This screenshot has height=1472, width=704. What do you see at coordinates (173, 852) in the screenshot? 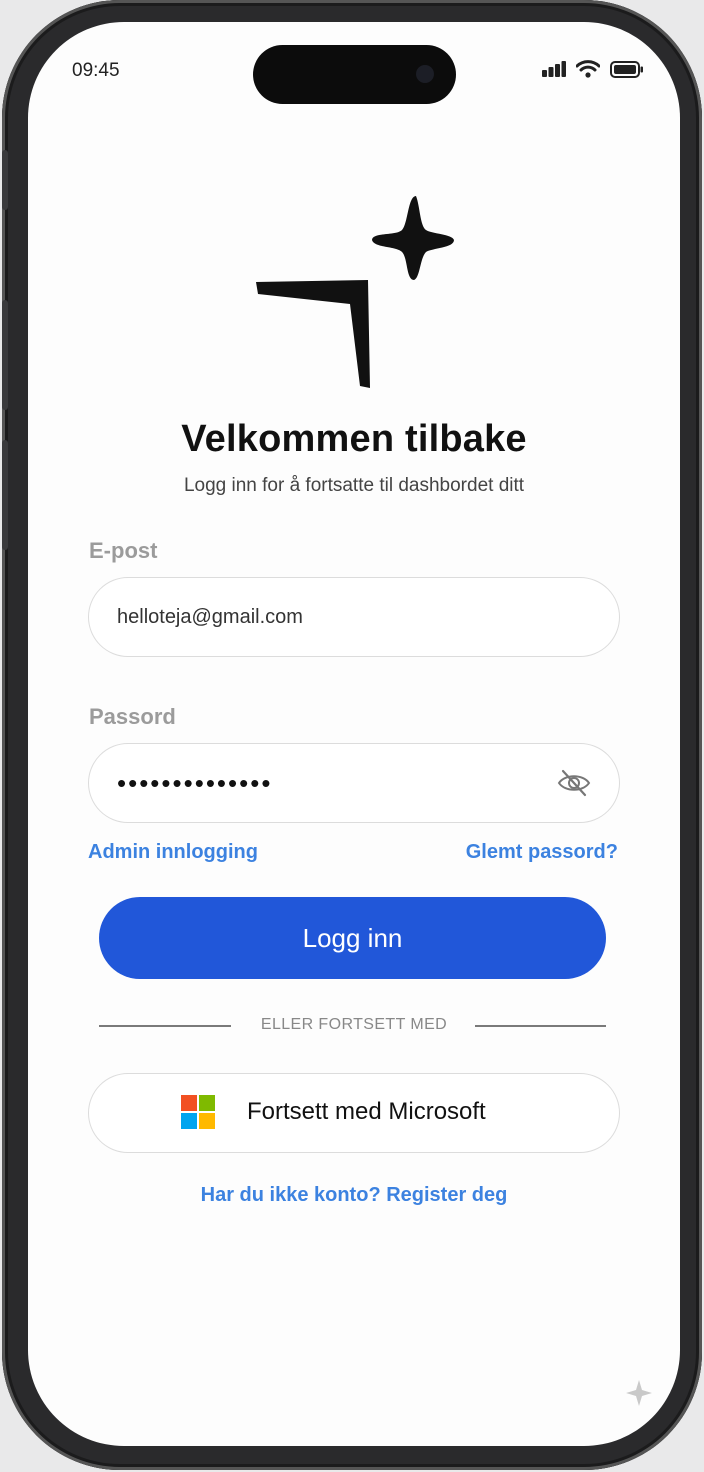
I see `admin-login-link: Admin innlogging` at bounding box center [173, 852].